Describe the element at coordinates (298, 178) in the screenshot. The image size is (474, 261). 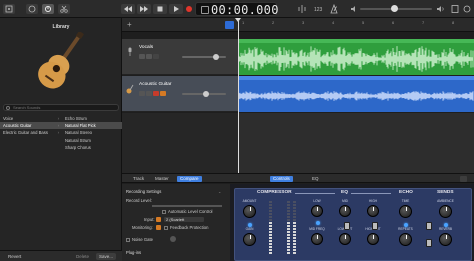
I see `smart-controls-tabs: Track Master Compare Controls EQ` at that location.